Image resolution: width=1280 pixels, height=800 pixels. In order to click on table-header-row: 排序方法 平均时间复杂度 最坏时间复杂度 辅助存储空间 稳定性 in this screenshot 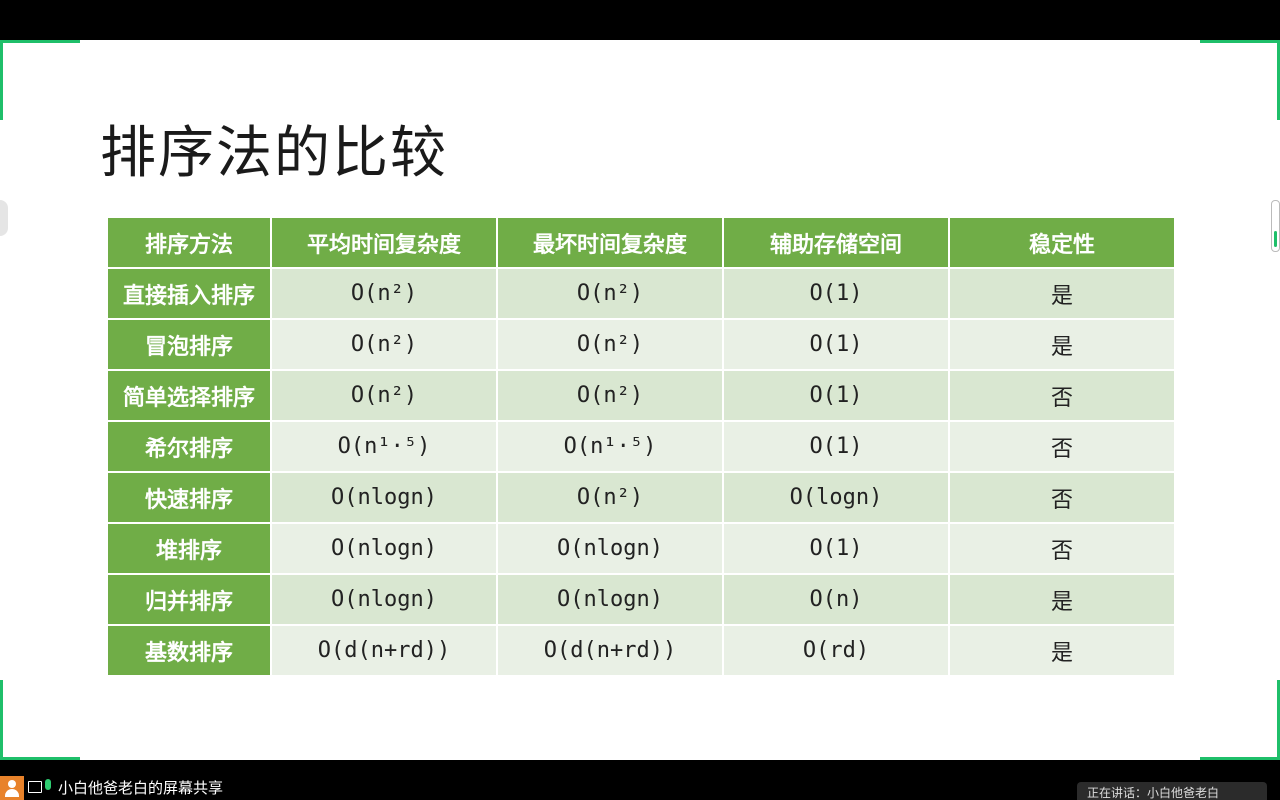, I will do `click(641, 242)`.